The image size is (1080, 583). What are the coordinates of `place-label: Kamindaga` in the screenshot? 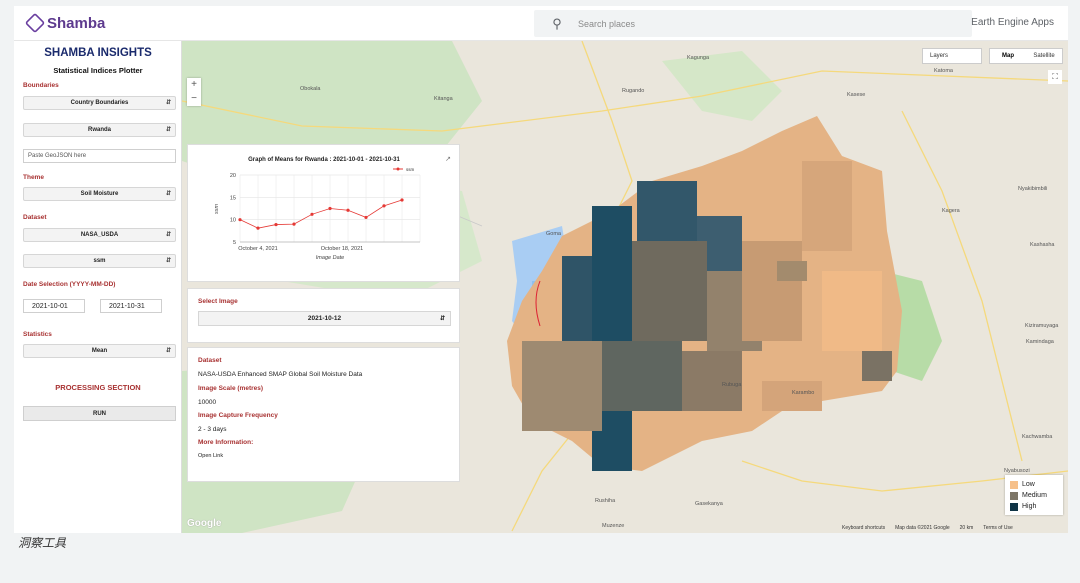 It's located at (1040, 342).